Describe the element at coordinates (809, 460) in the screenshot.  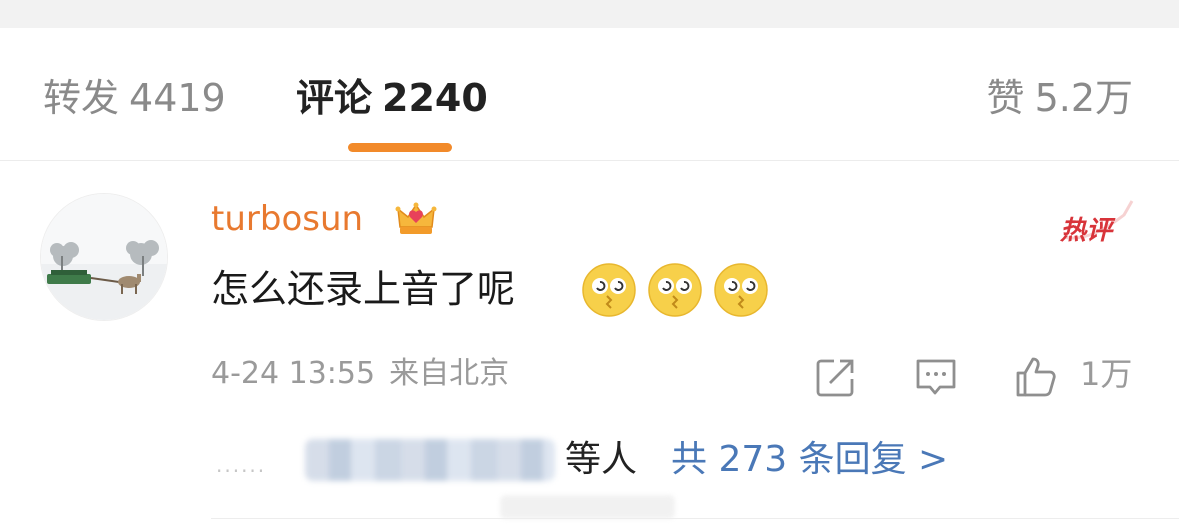
I see `view-replies-link: 共 273 条回复 >` at that location.